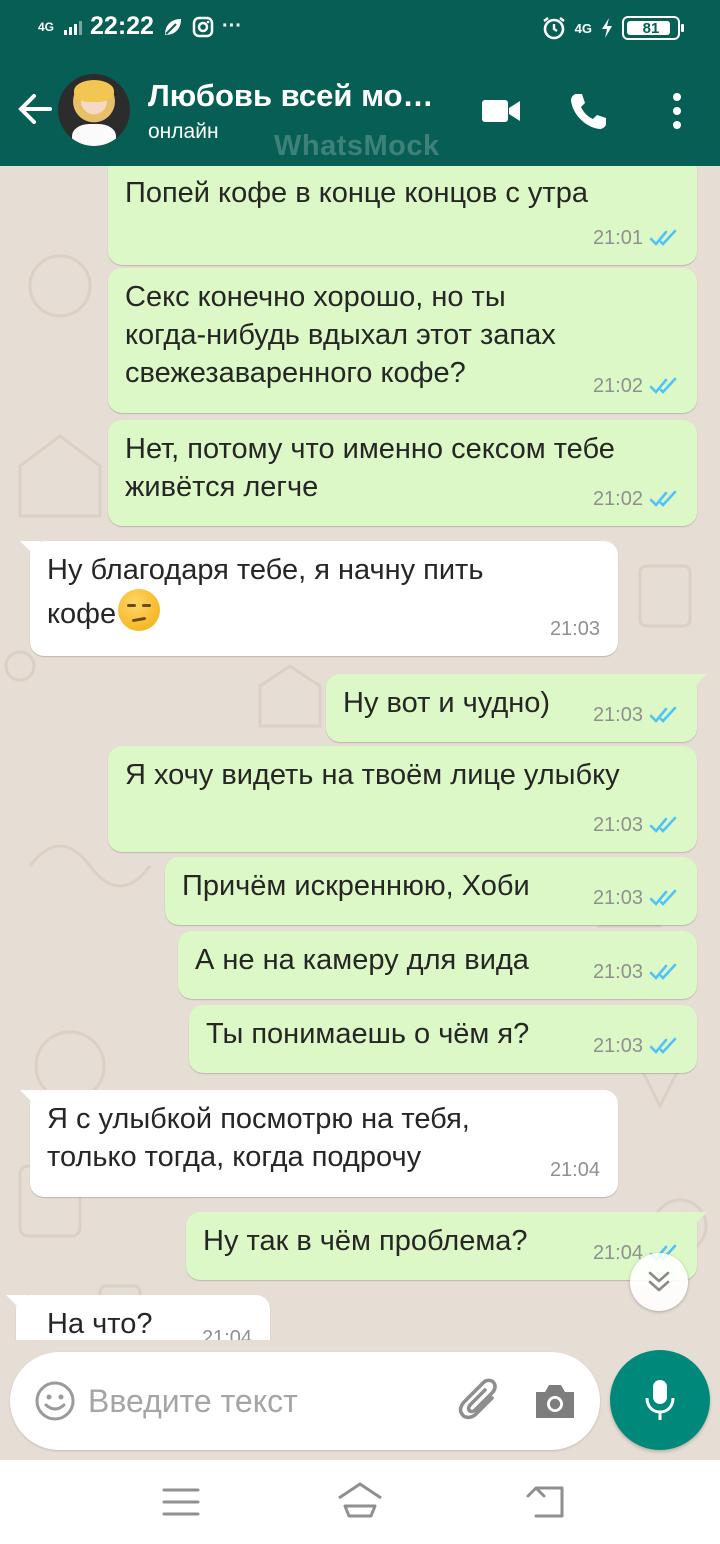 The width and height of the screenshot is (720, 1544). I want to click on message-incoming: На что? 21:04, so click(138, 1317).